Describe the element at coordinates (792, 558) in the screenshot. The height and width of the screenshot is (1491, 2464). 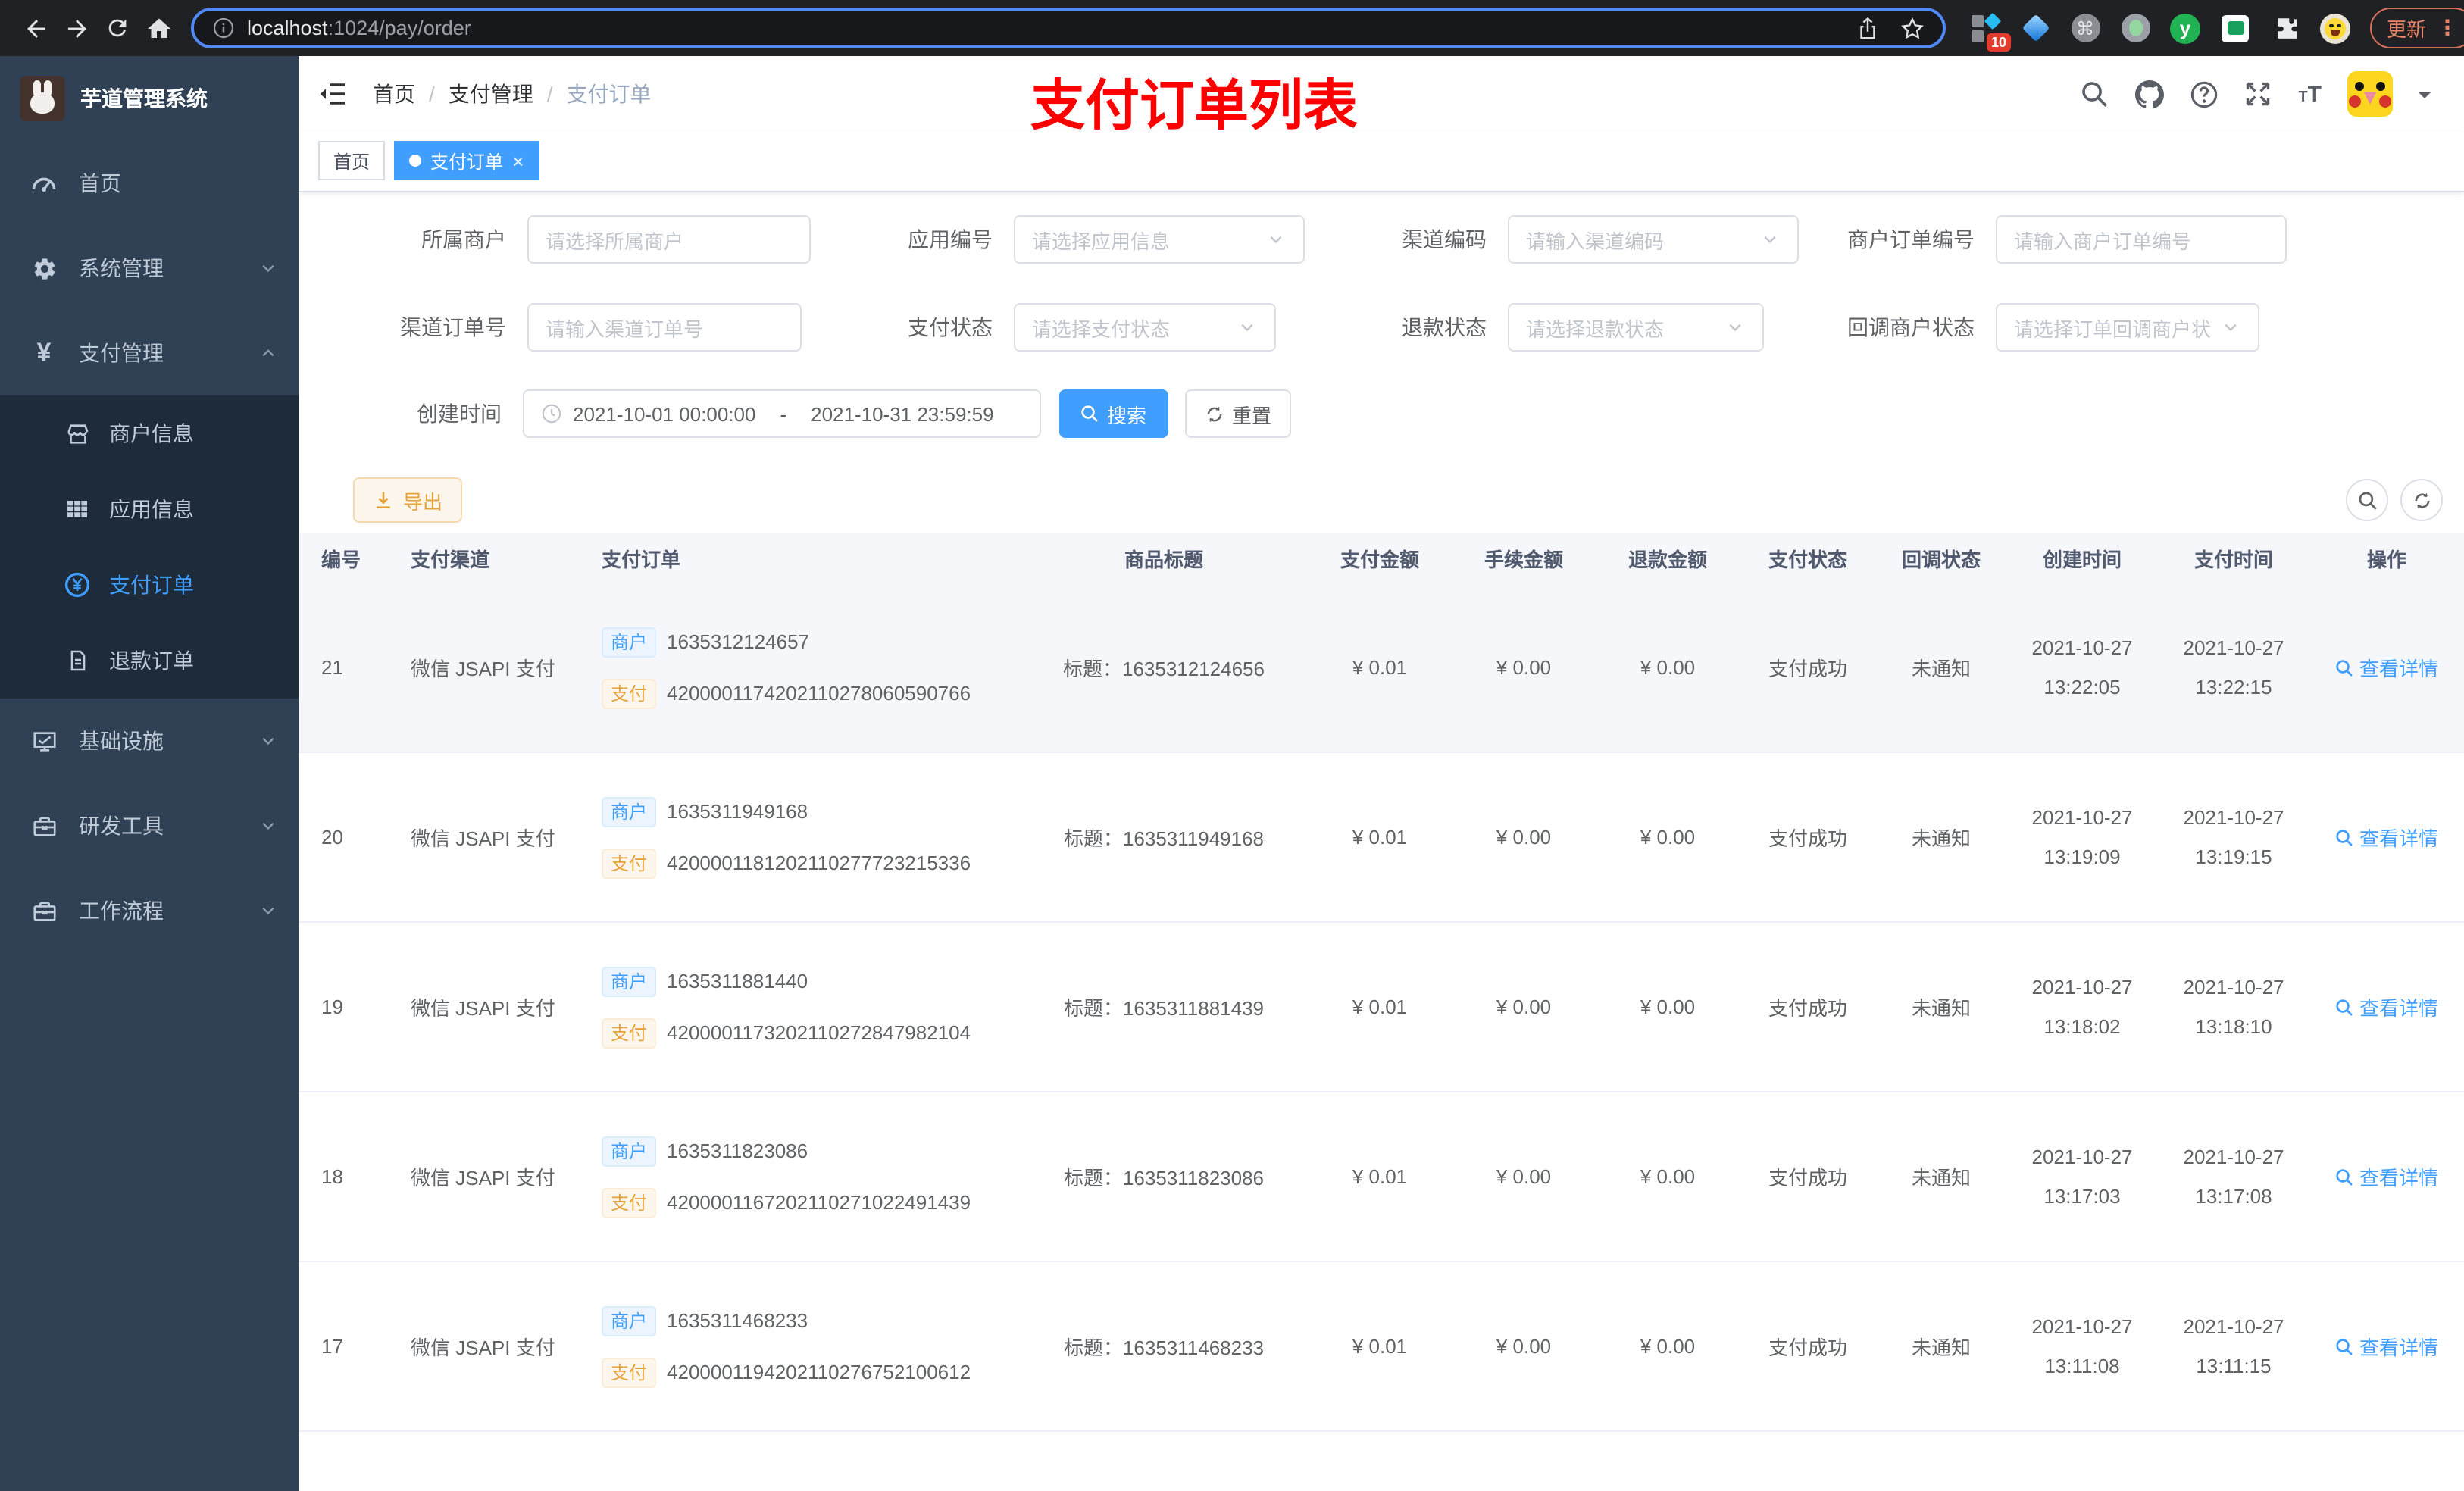
I see `column-header: 支付订单` at that location.